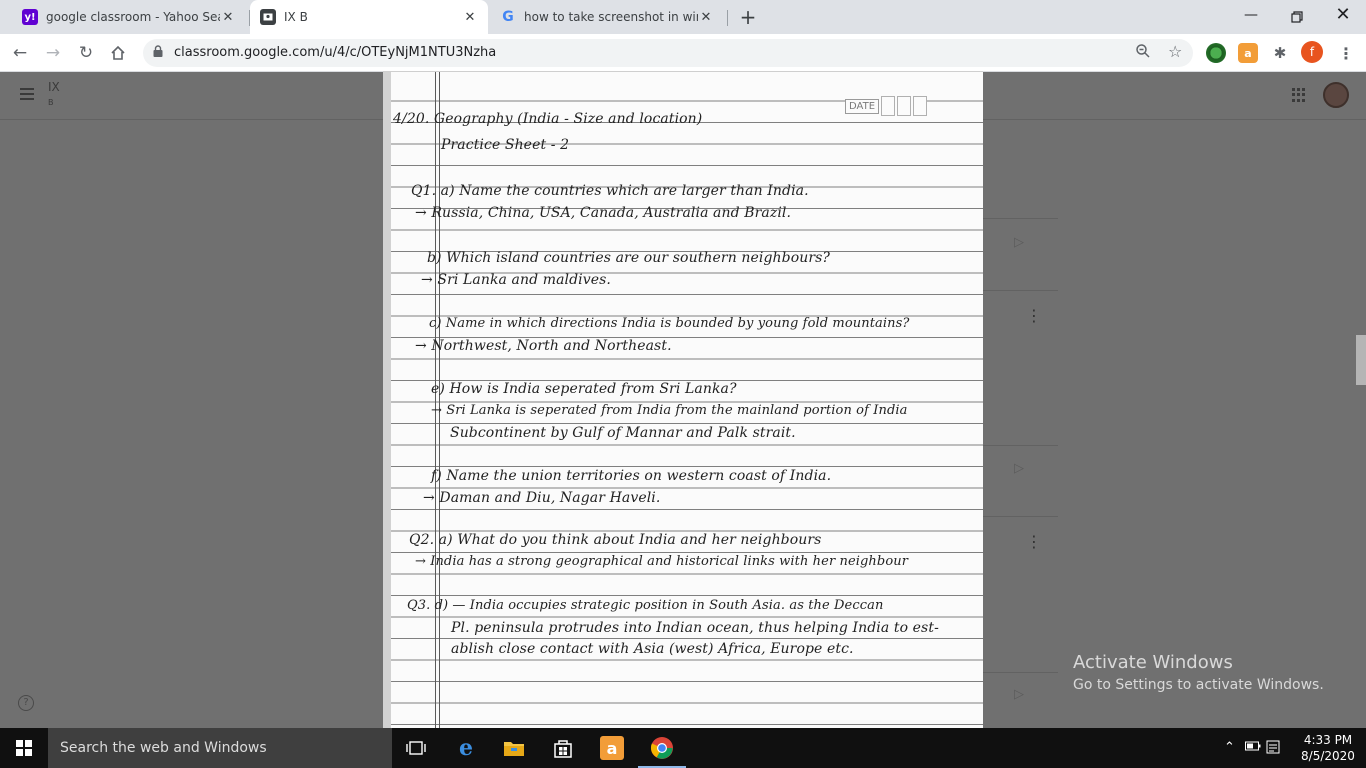 This screenshot has height=768, width=1366. Describe the element at coordinates (268, 17) in the screenshot. I see `classroom-icon` at that location.